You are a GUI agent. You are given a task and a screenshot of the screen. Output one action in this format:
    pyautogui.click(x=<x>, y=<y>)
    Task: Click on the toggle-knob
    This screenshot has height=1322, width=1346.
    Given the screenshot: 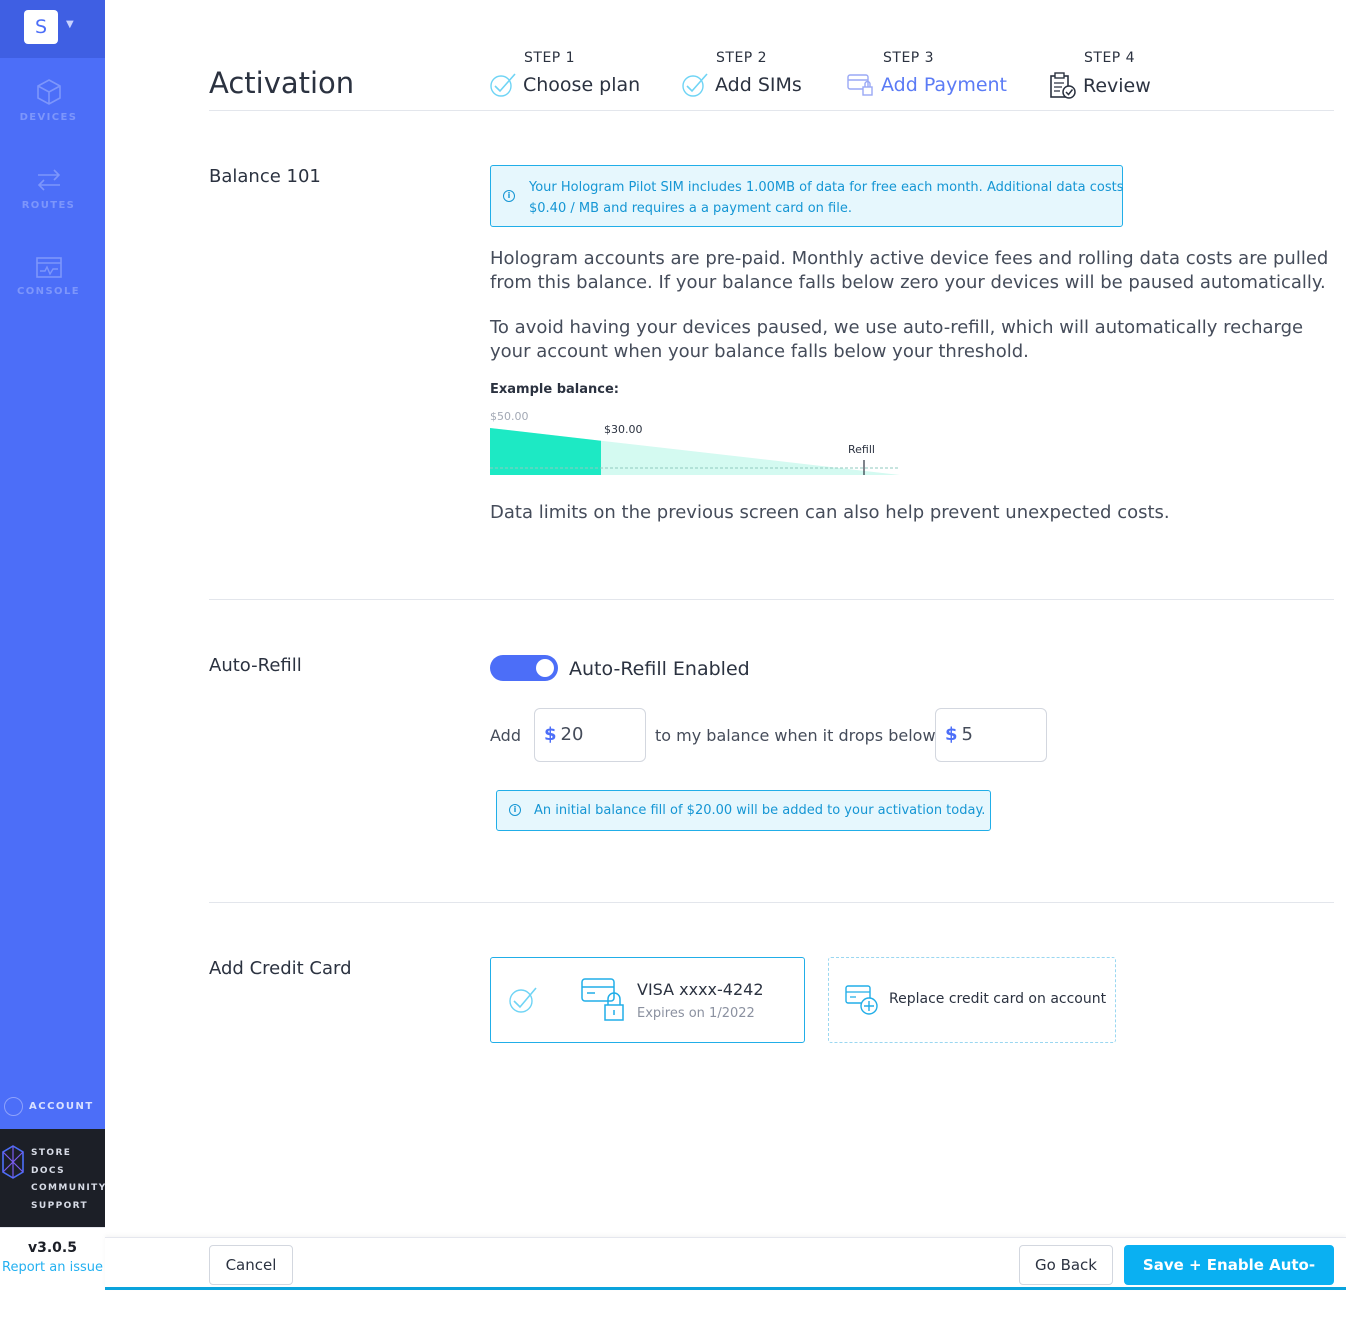 What is the action you would take?
    pyautogui.click(x=545, y=668)
    